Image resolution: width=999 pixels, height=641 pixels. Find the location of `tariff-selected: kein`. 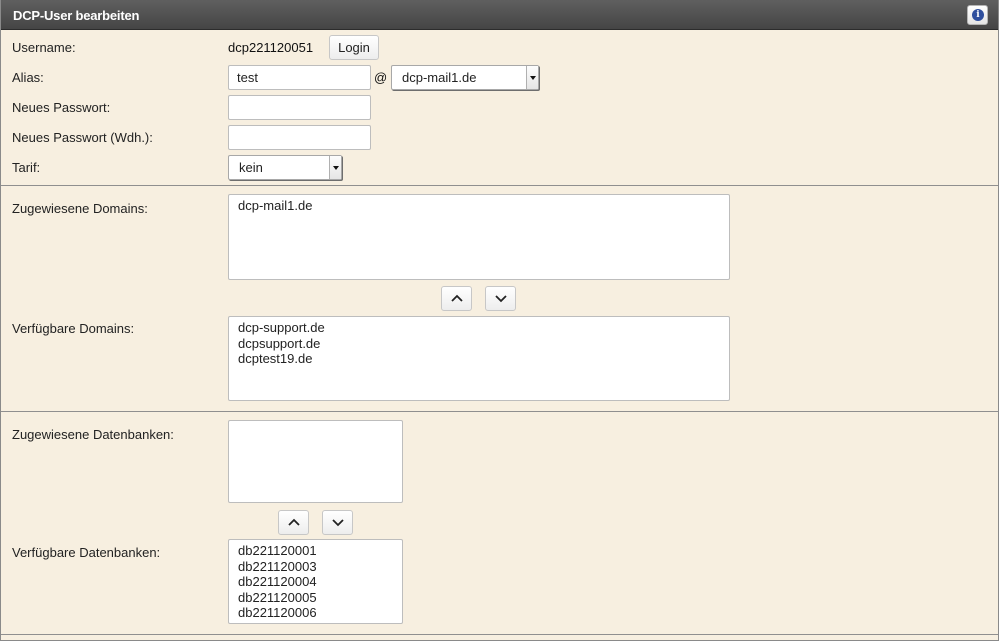

tariff-selected: kein is located at coordinates (251, 167).